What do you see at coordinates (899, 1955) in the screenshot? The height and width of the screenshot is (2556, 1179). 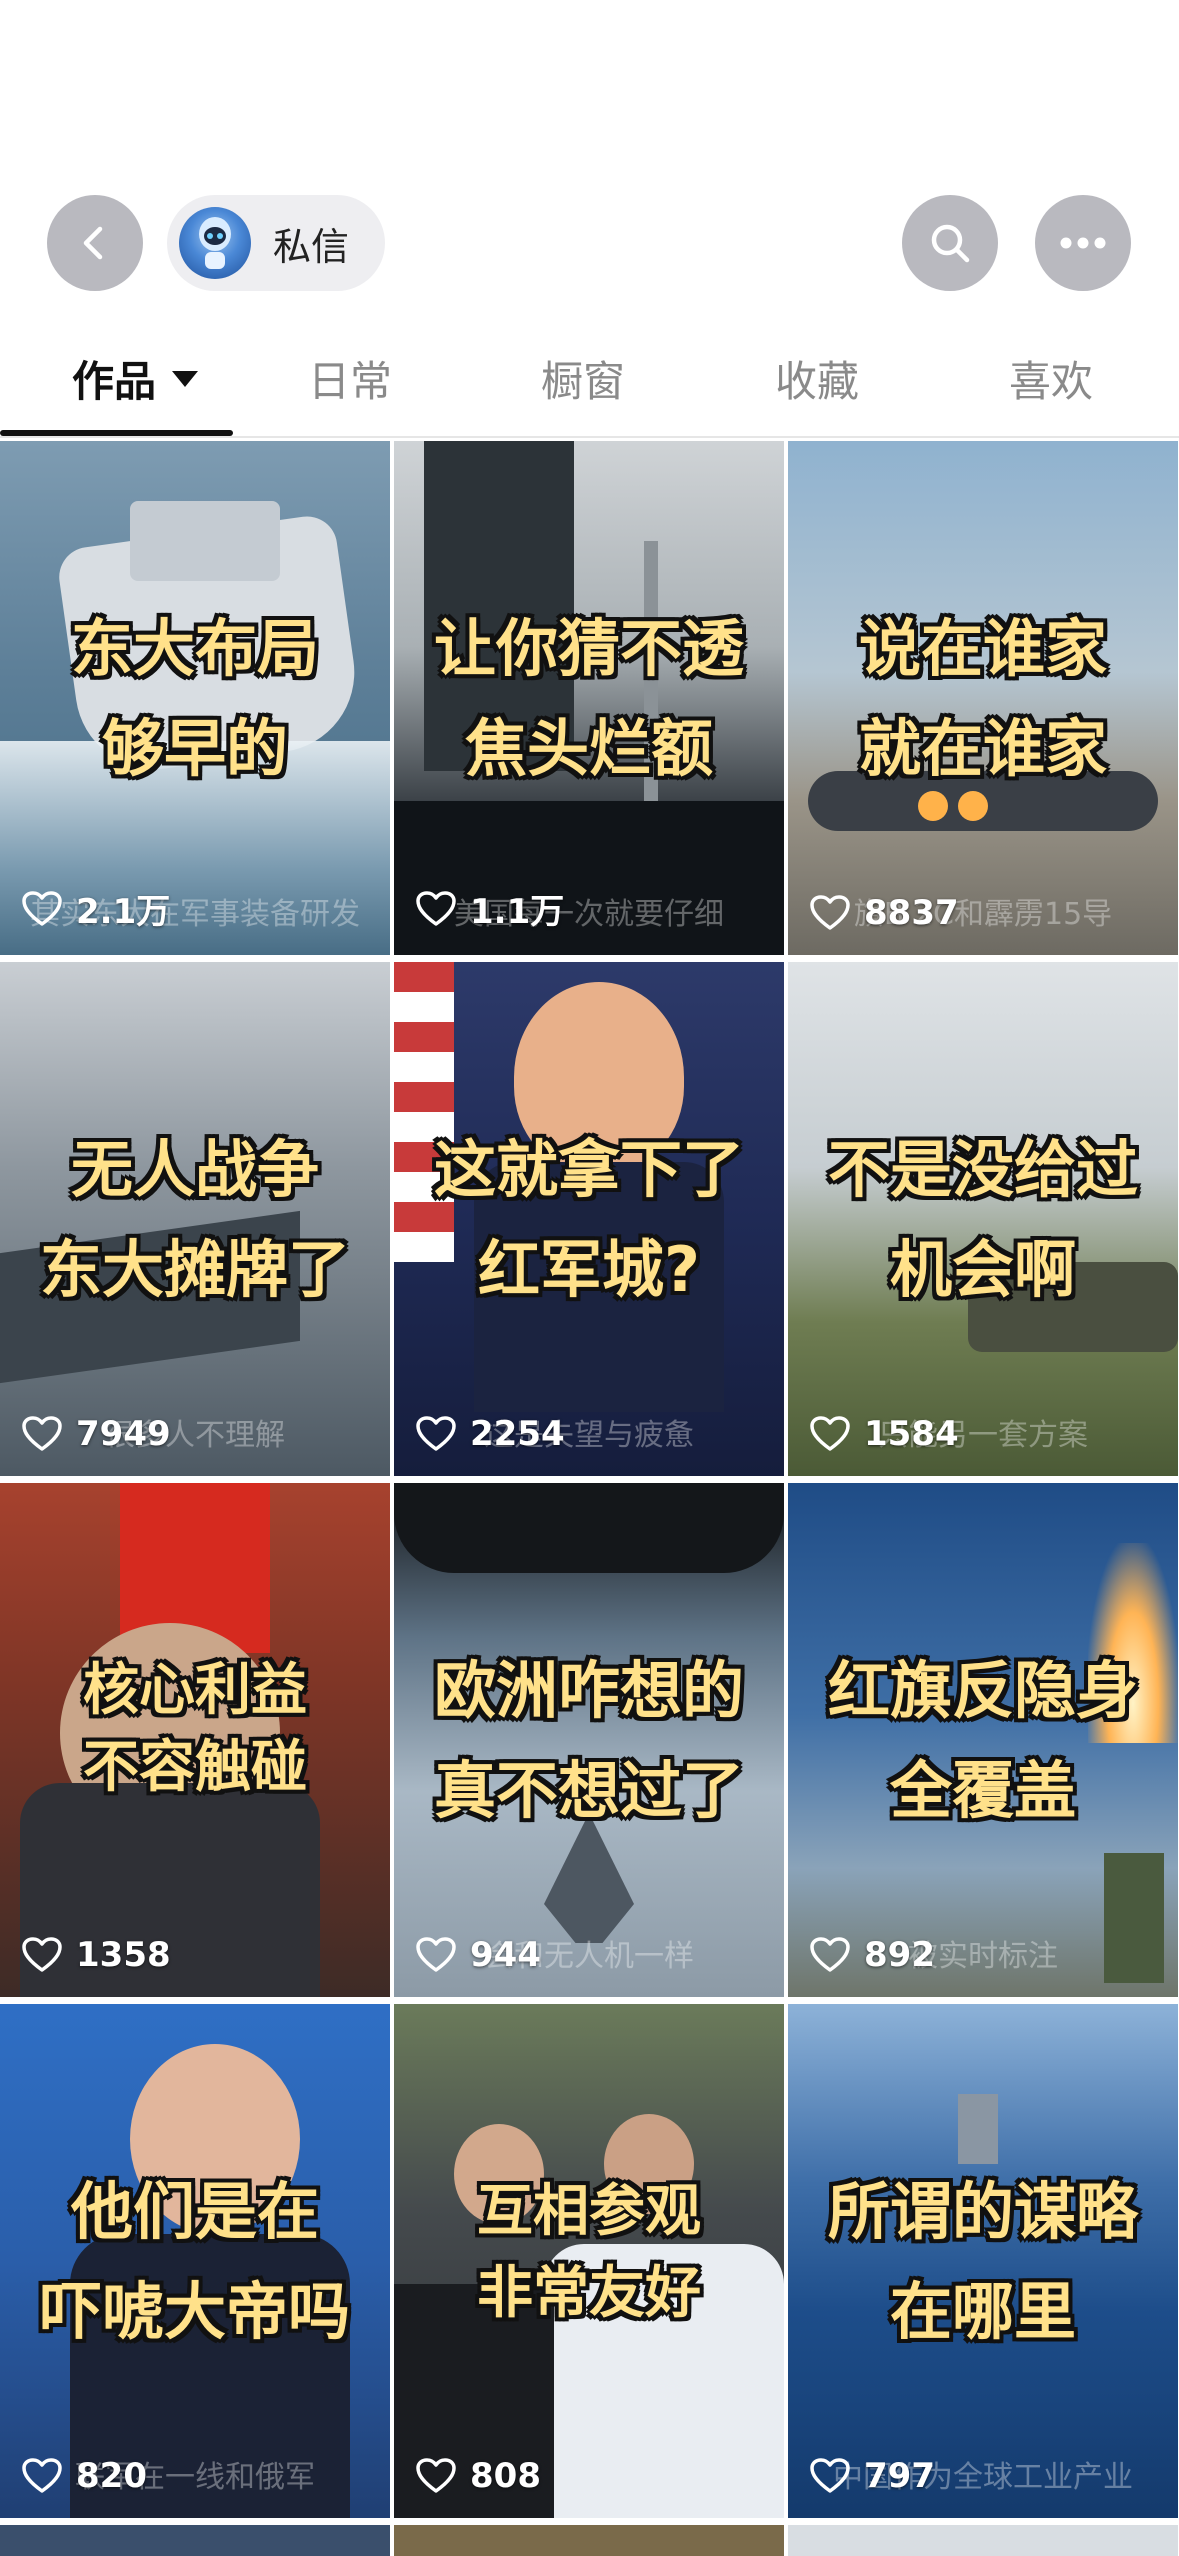 I see `like-count-value: 892` at bounding box center [899, 1955].